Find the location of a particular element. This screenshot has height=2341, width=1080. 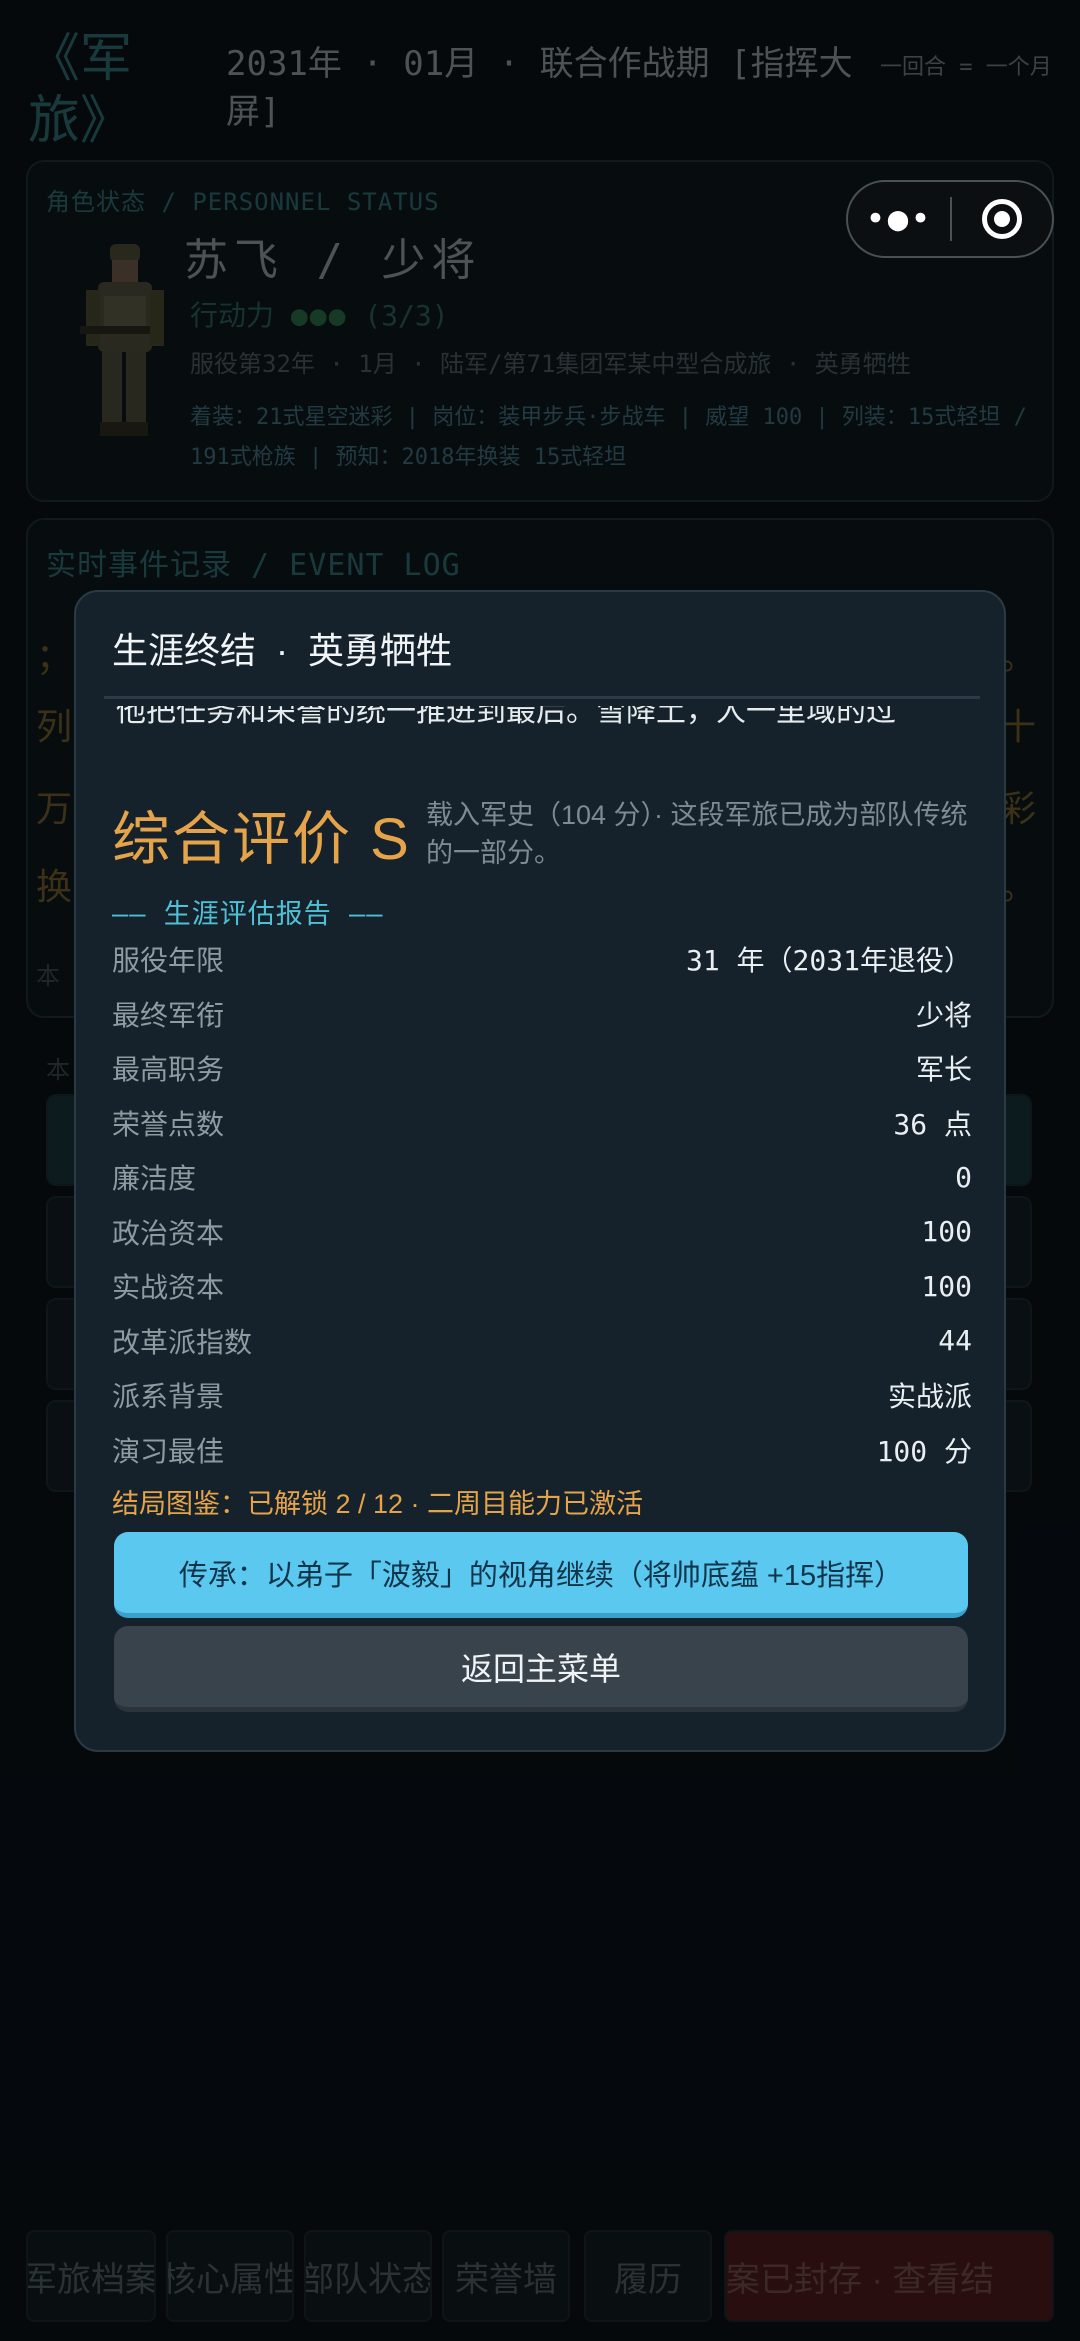

more-icon: •●• is located at coordinates (899, 219).